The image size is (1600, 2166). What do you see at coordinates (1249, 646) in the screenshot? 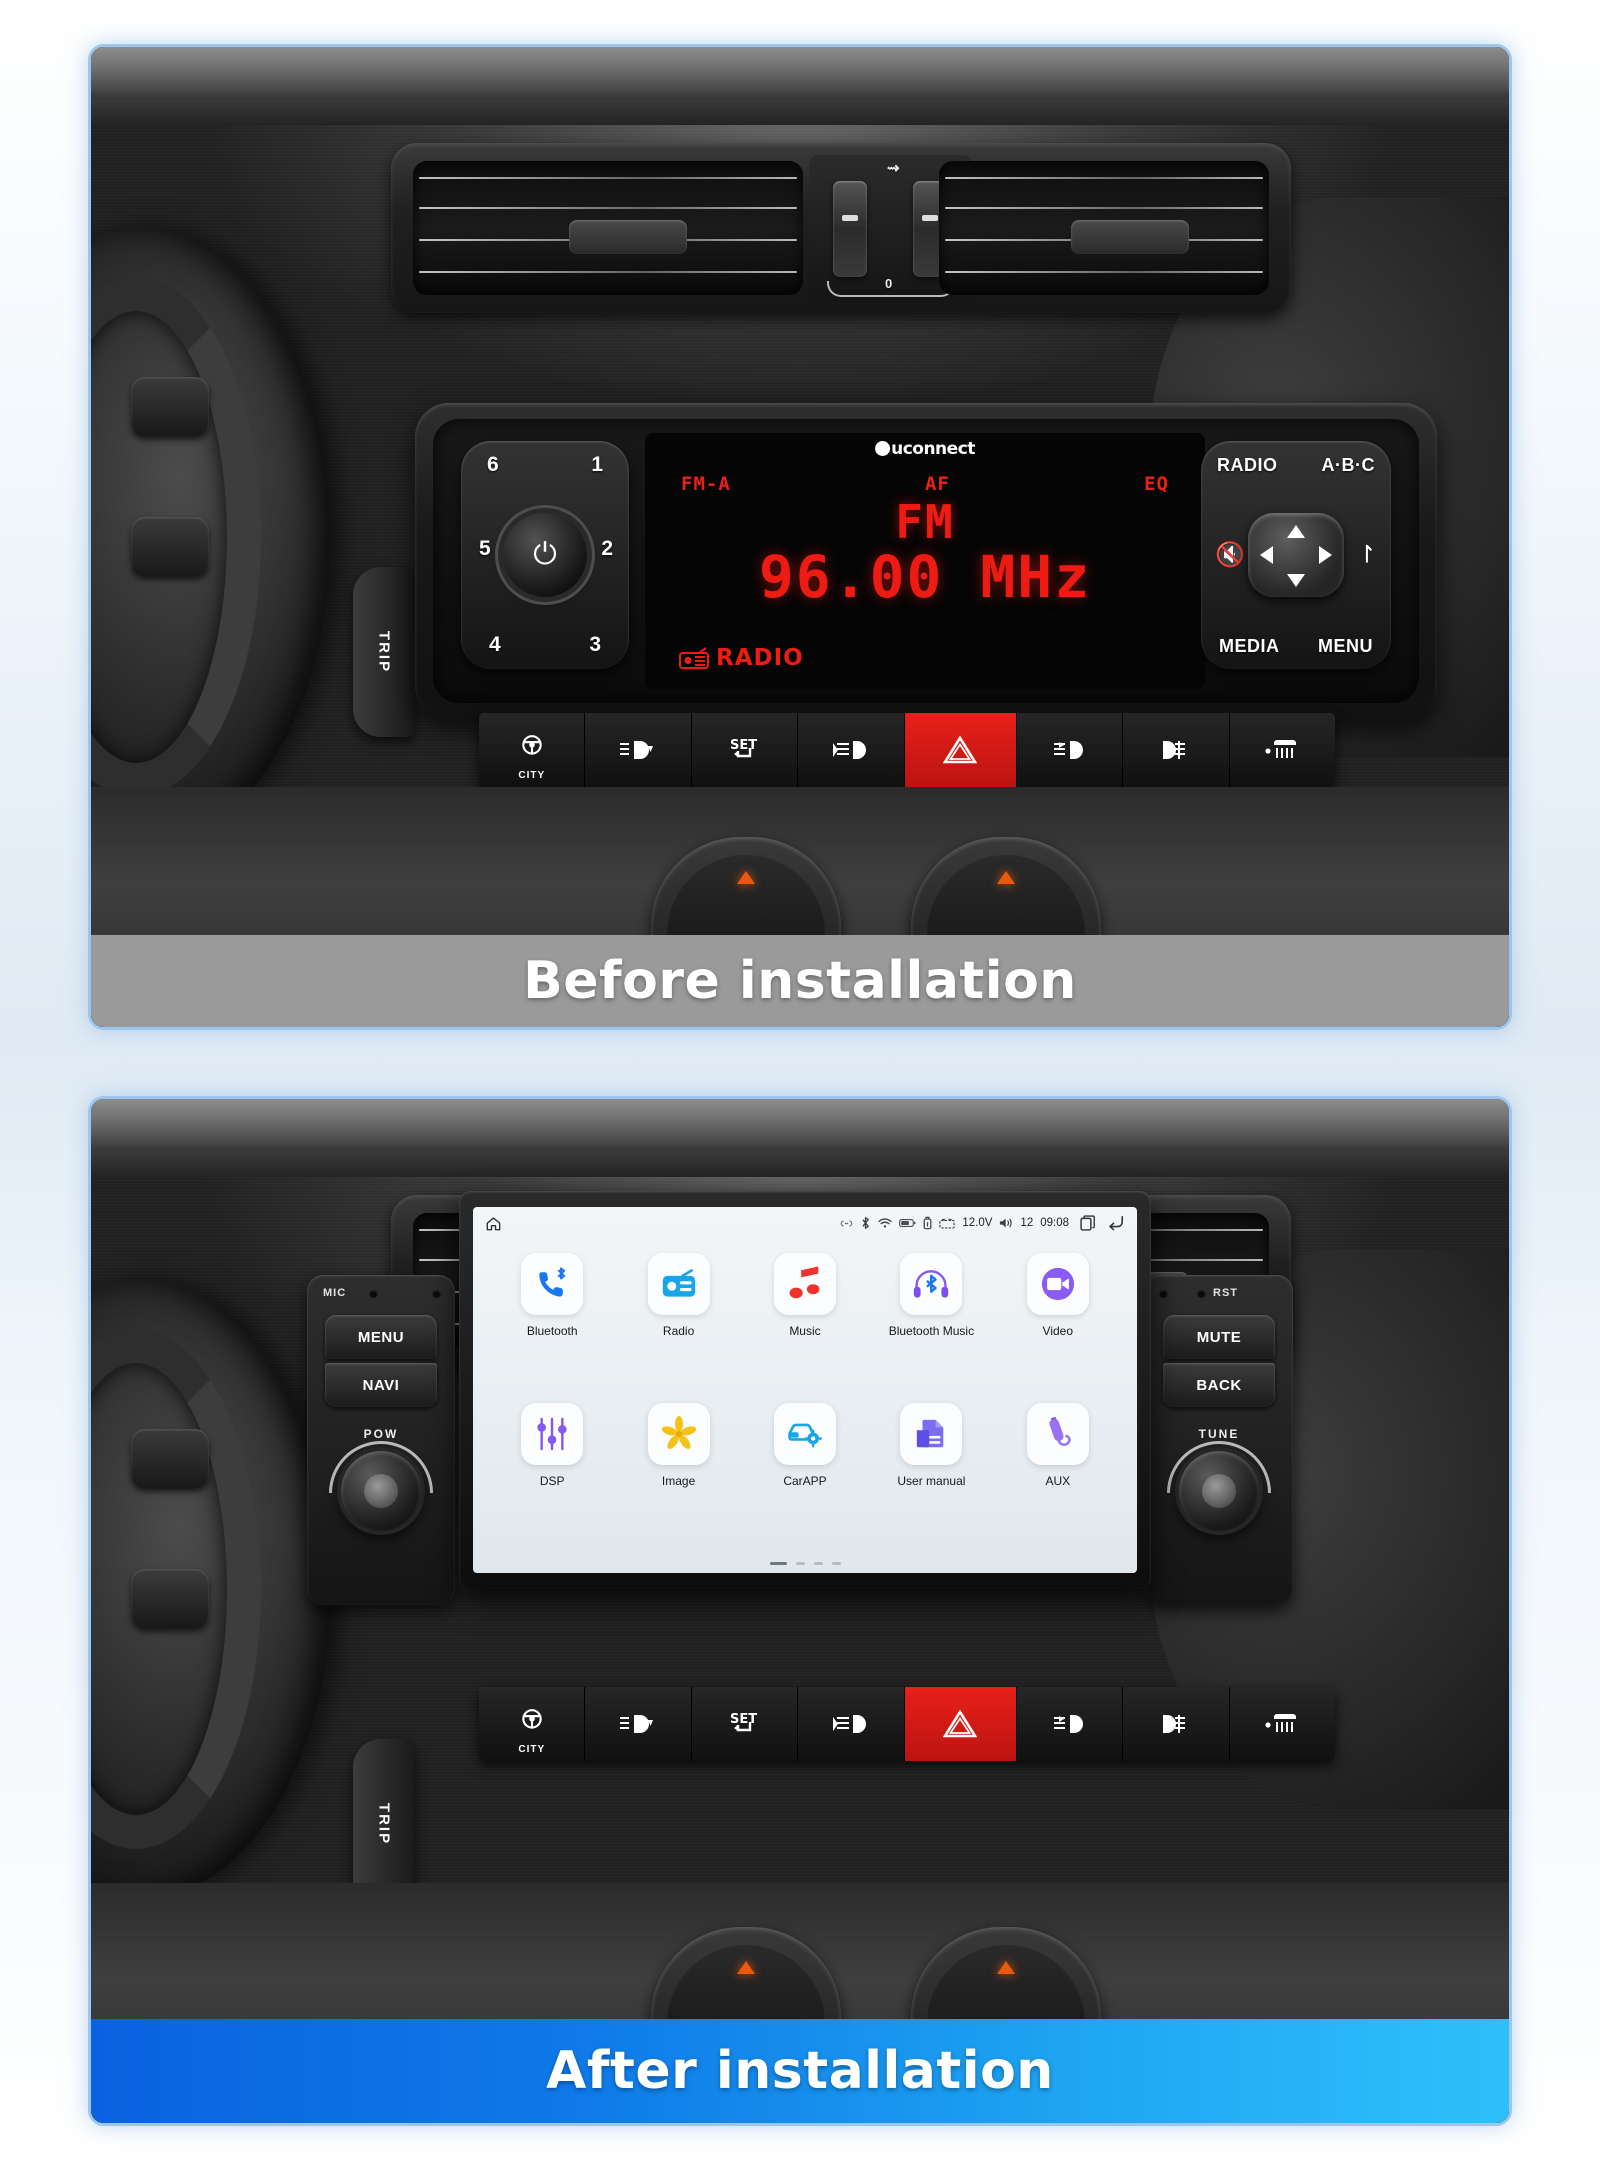
I see `media-button: MEDIA` at bounding box center [1249, 646].